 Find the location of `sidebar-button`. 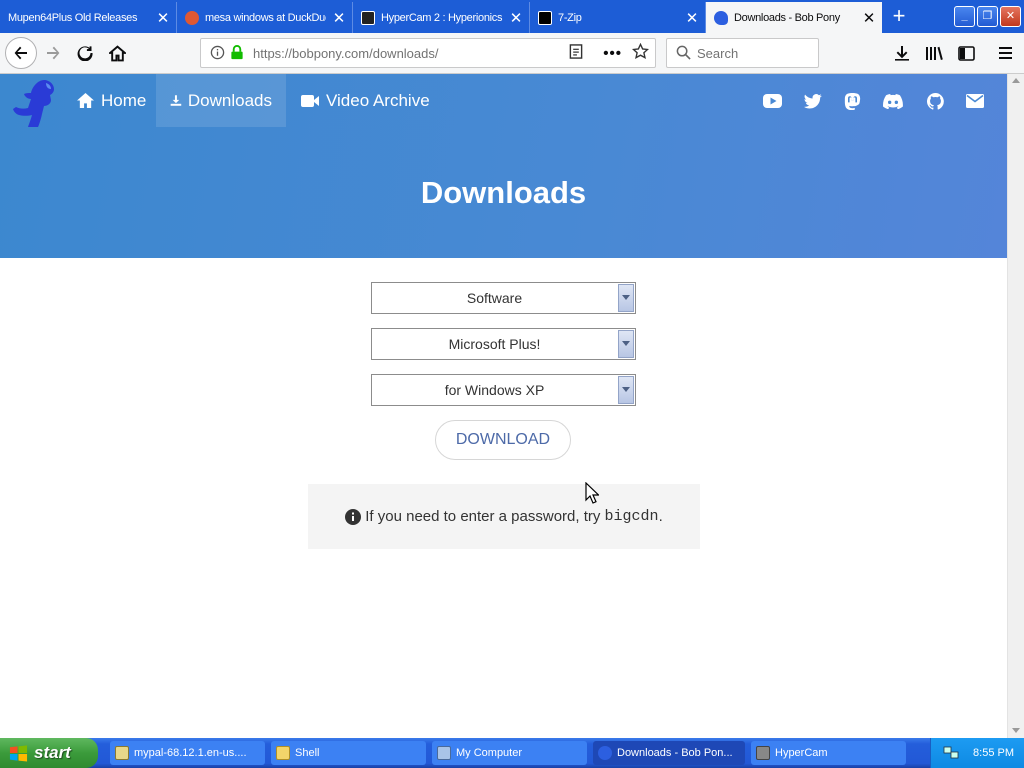

sidebar-button is located at coordinates (966, 53).